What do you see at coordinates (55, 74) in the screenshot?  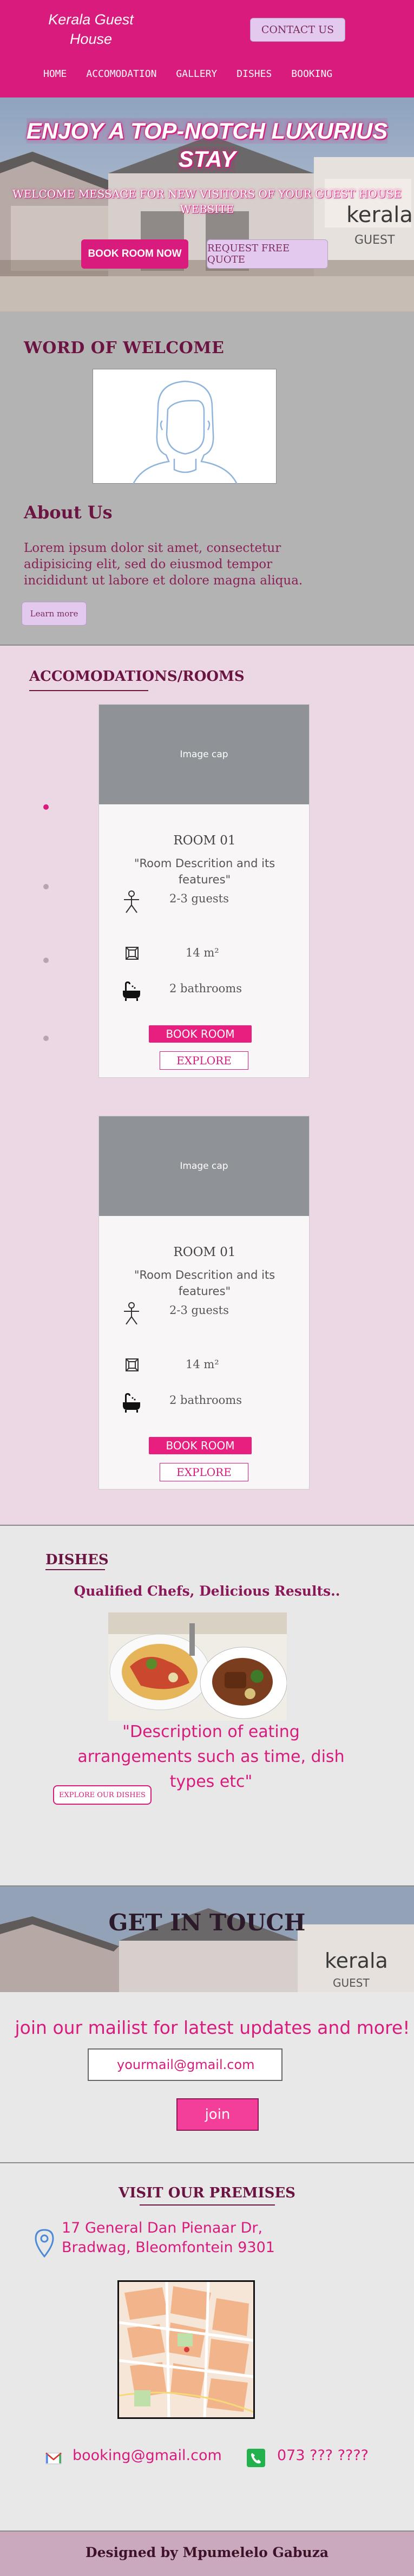 I see `nav-home: HOME` at bounding box center [55, 74].